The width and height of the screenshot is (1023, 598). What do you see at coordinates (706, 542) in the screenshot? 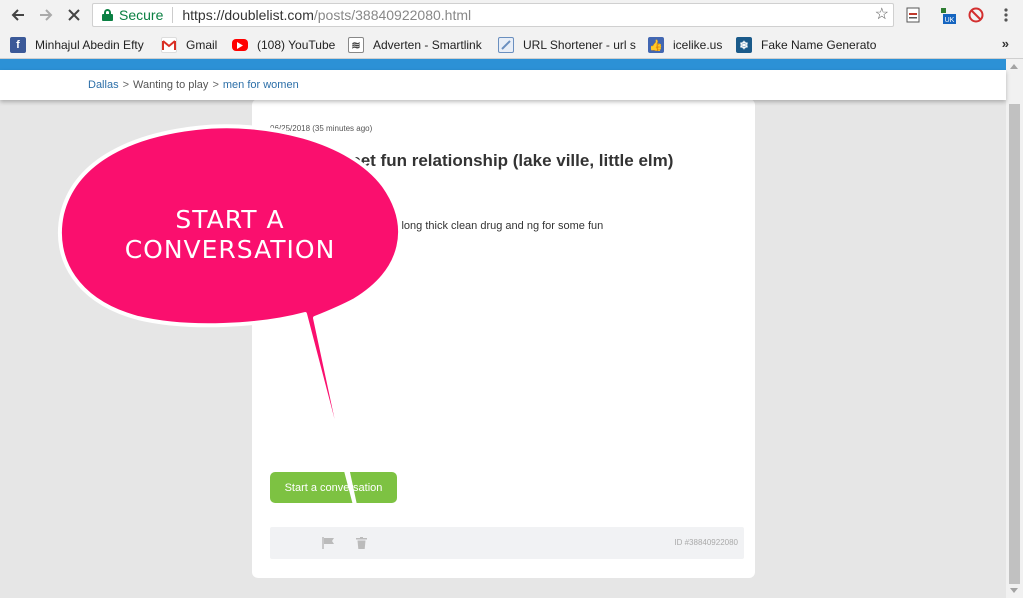
I see `post-id: ID #38840922080` at bounding box center [706, 542].